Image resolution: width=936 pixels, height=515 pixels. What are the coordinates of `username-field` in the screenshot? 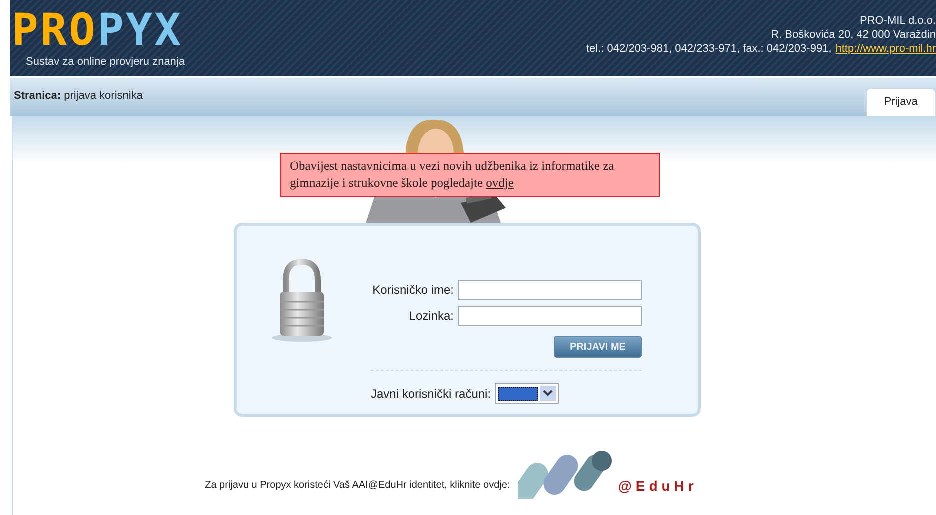 It's located at (550, 290).